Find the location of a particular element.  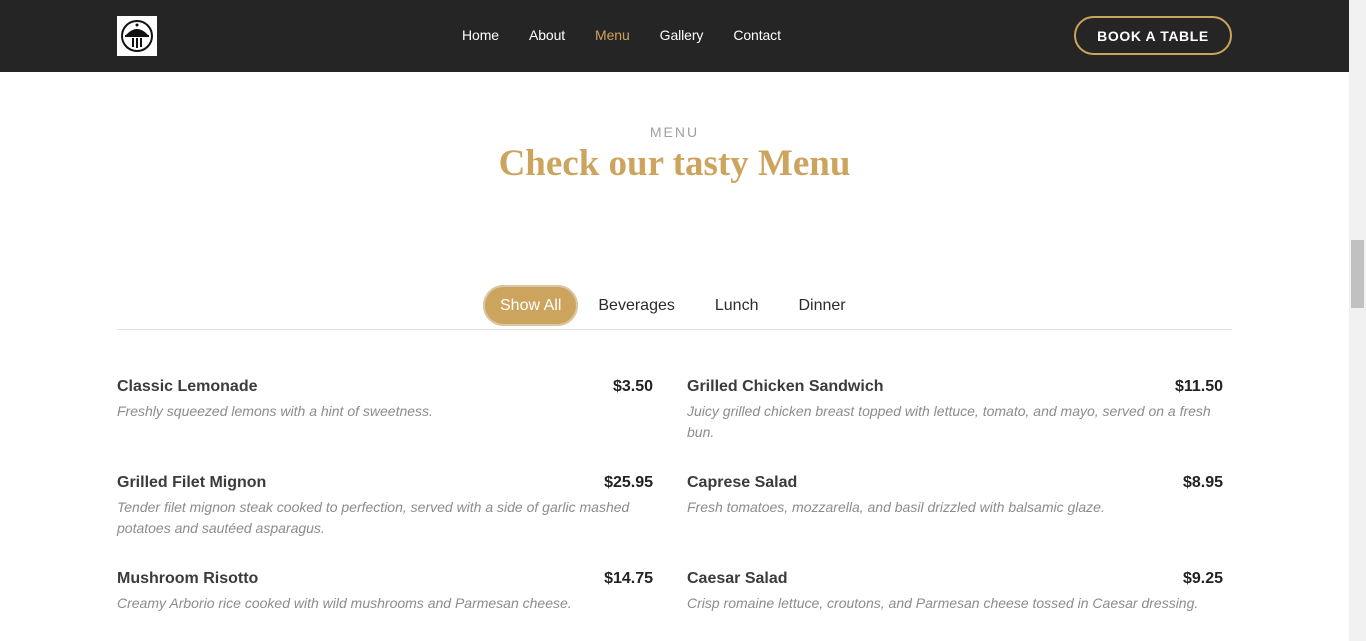

menu-item-name: Mushroom Risotto is located at coordinates (188, 578).